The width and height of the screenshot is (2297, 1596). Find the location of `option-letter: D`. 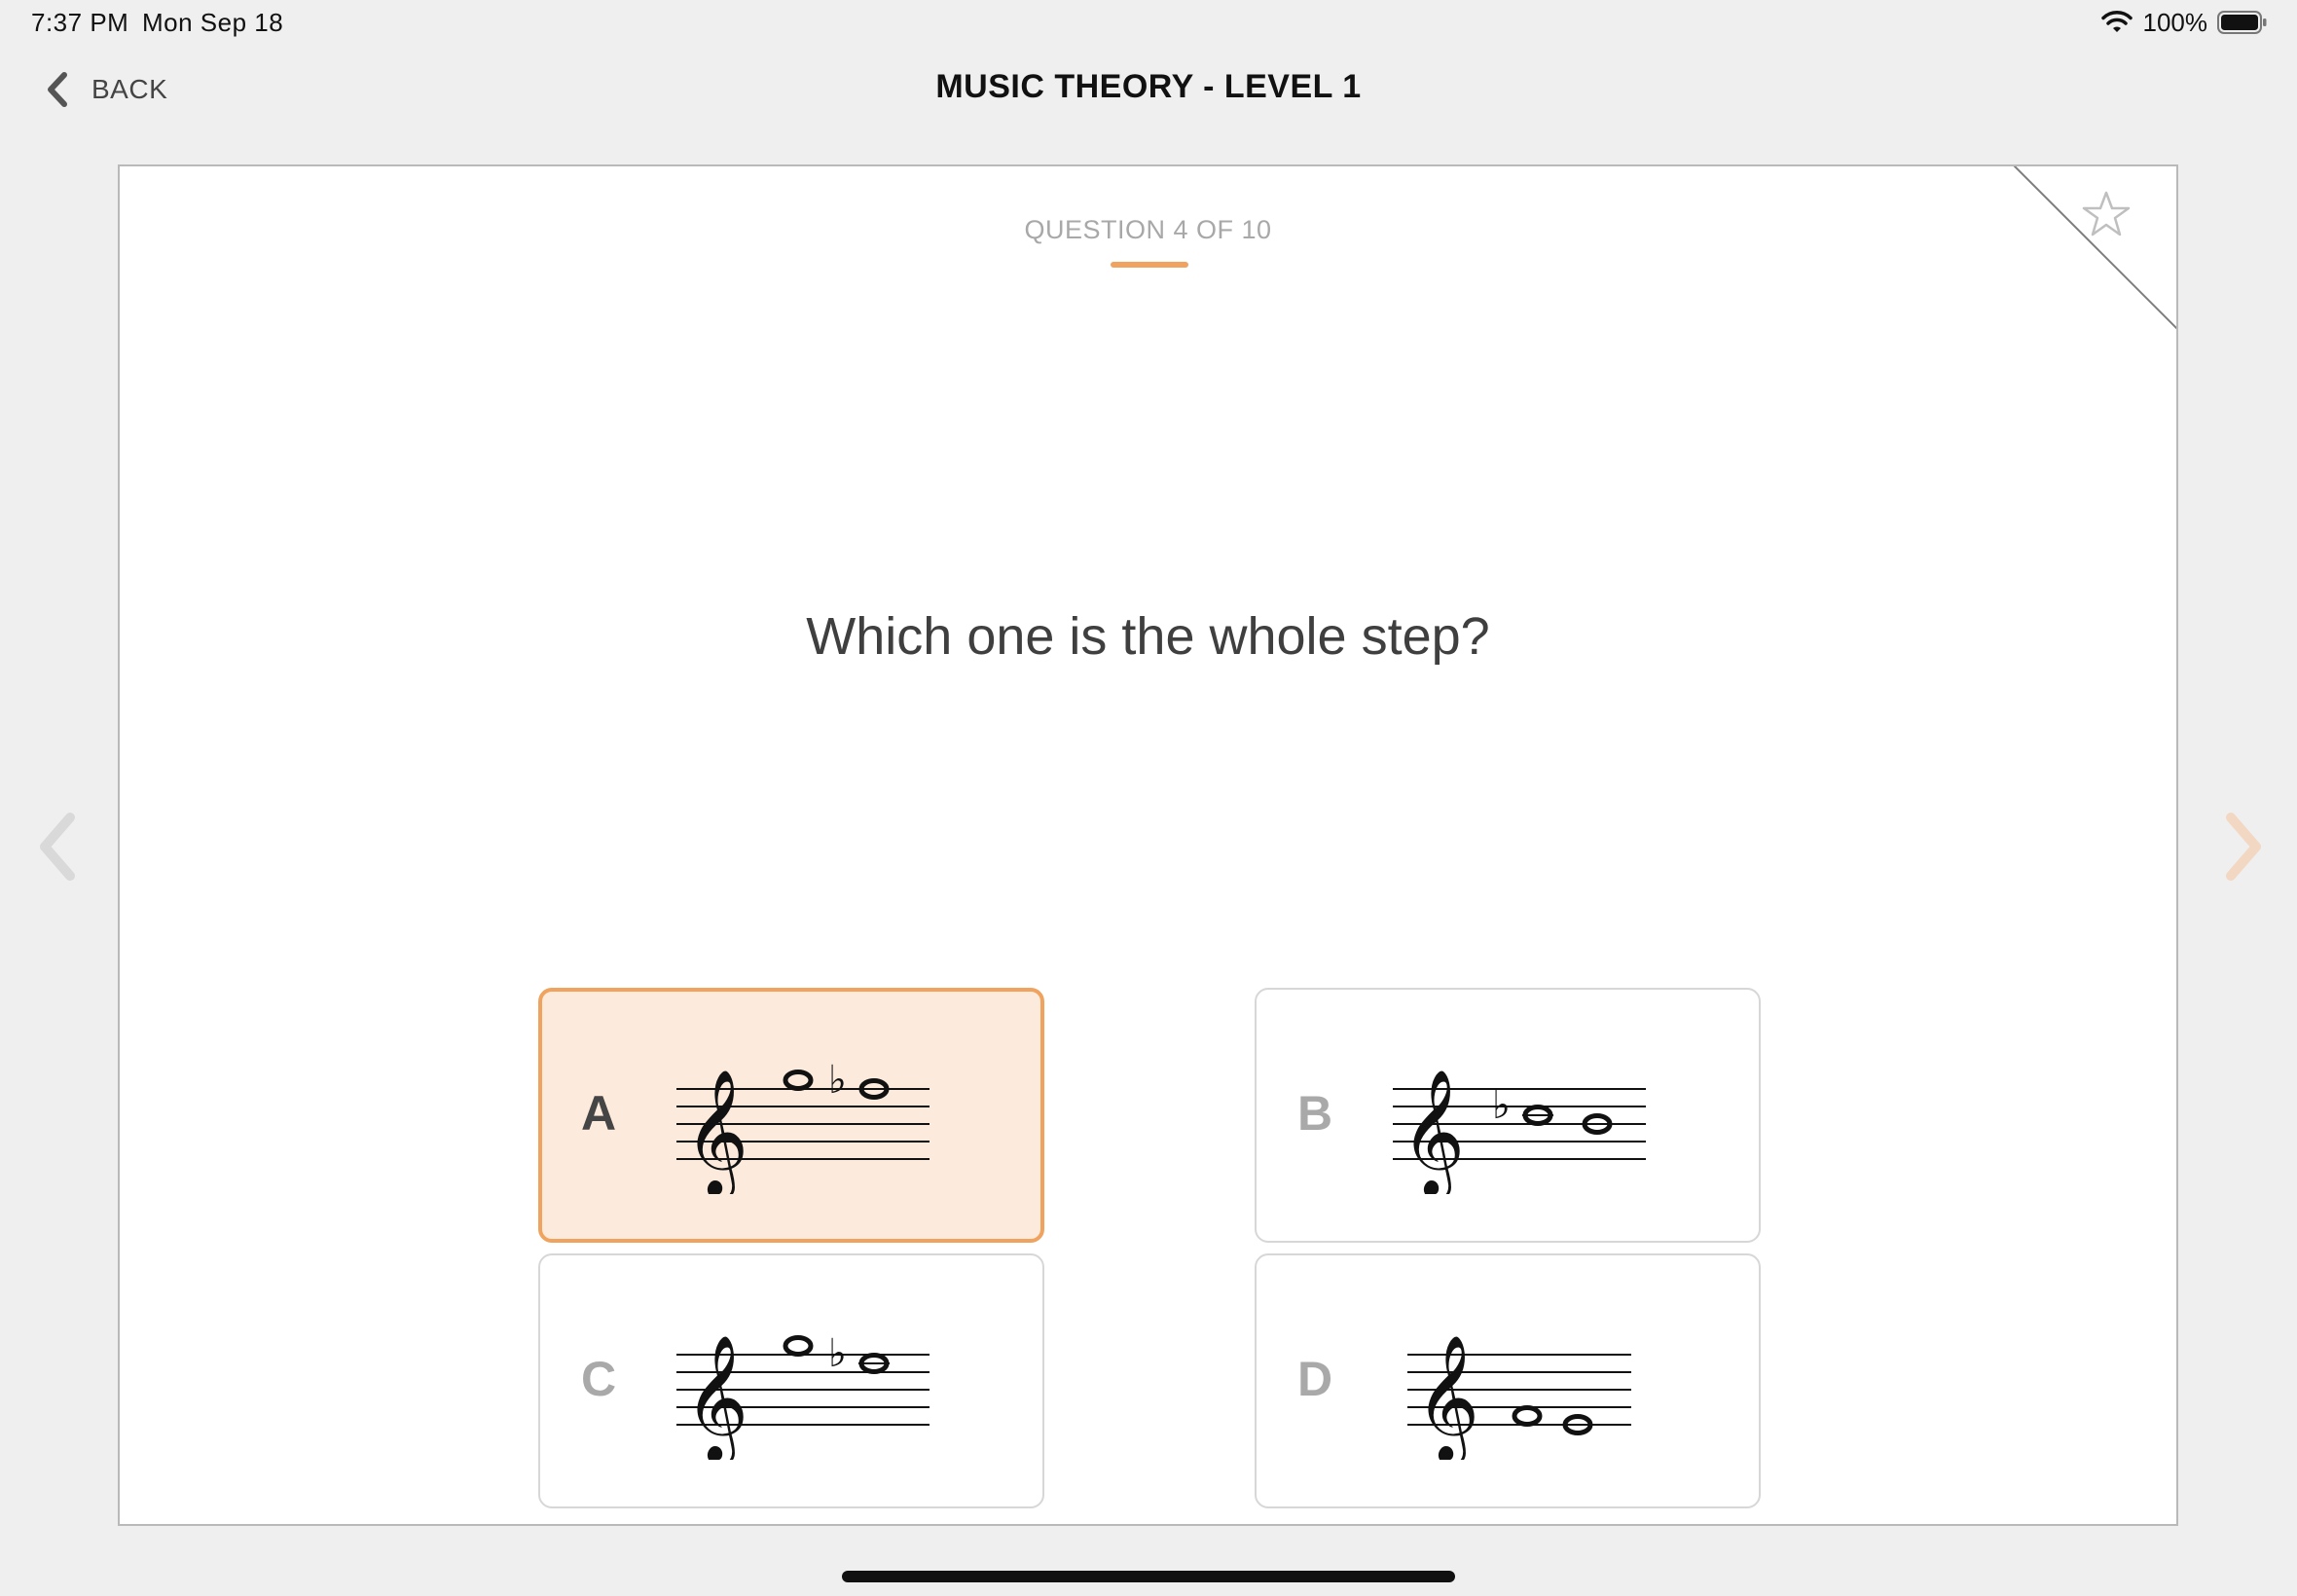

option-letter: D is located at coordinates (1315, 1379).